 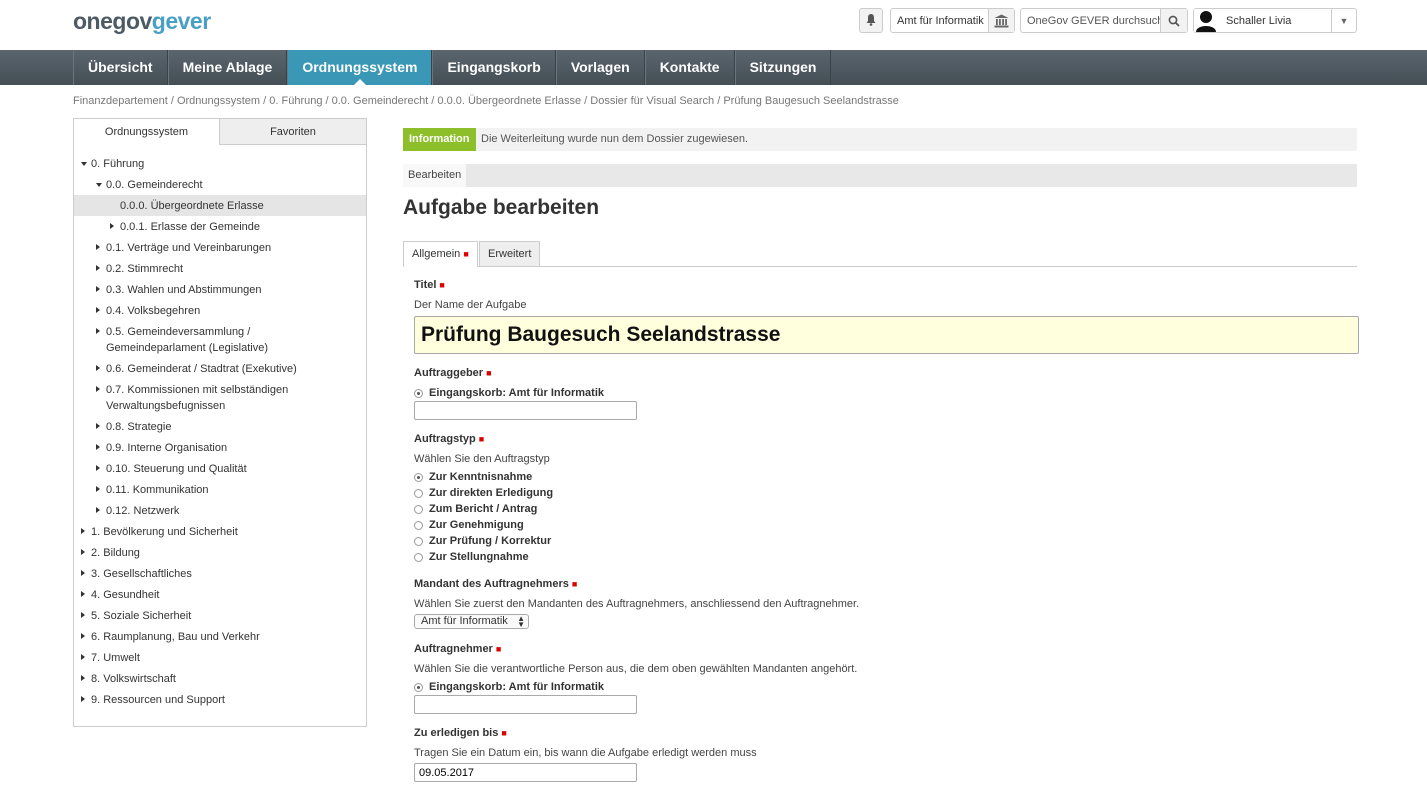 I want to click on org-unit-label: Amt für Informatik, so click(x=940, y=20).